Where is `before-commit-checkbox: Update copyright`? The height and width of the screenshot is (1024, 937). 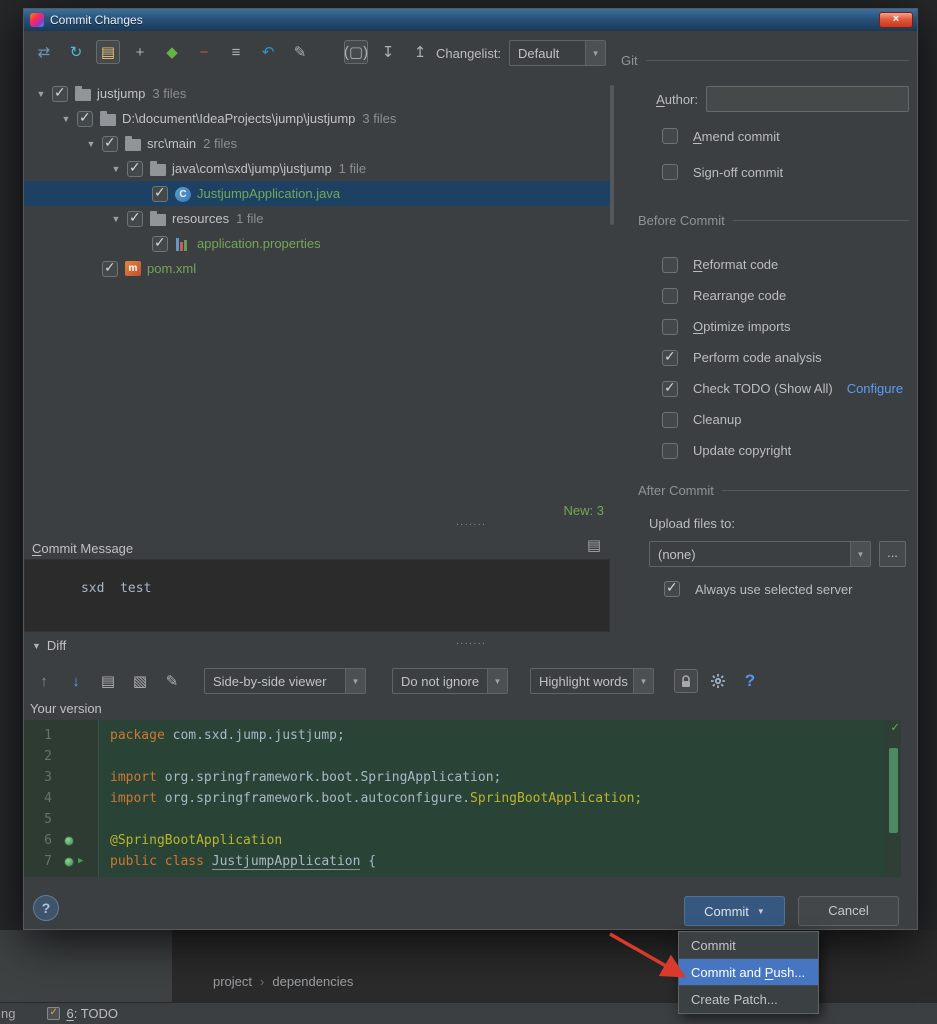 before-commit-checkbox: Update copyright is located at coordinates (782, 450).